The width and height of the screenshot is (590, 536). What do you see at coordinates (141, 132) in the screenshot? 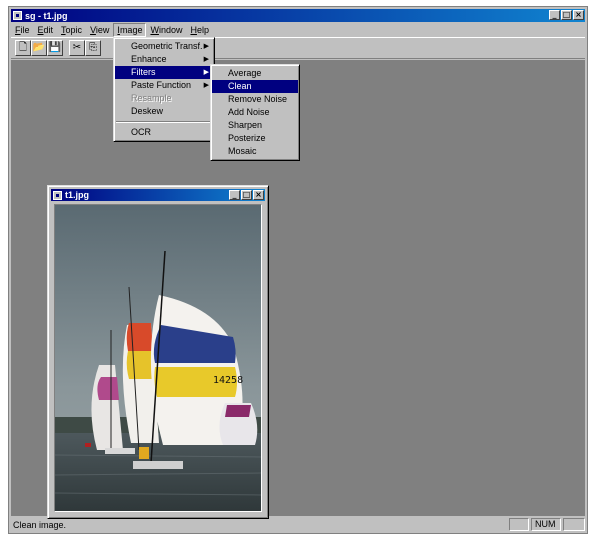
I see `menu-ocr-label: OCR` at bounding box center [141, 132].